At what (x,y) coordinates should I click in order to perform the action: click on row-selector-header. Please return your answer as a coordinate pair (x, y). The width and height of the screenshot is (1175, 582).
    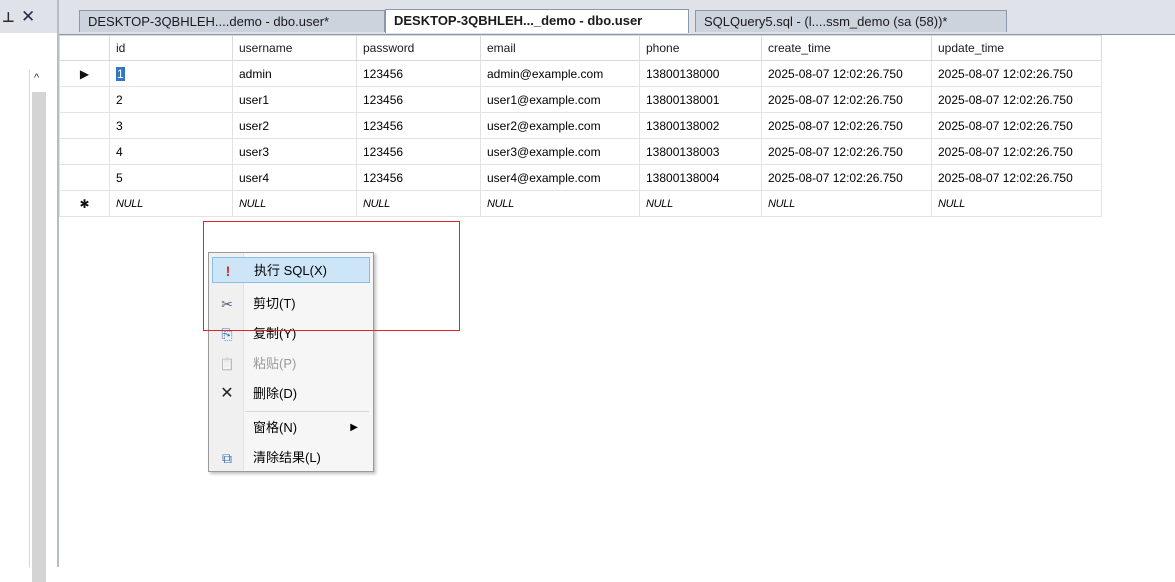
    Looking at the image, I should click on (84, 48).